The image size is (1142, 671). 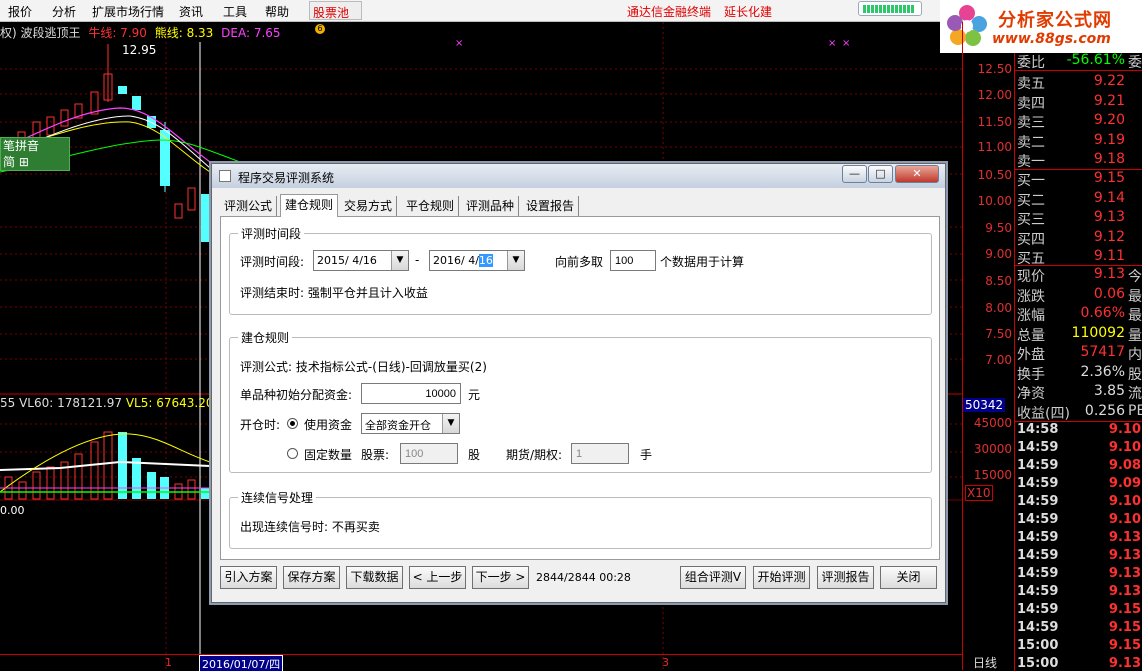 I want to click on start-date-picker: 2015/ 4/16 ▼, so click(x=361, y=260).